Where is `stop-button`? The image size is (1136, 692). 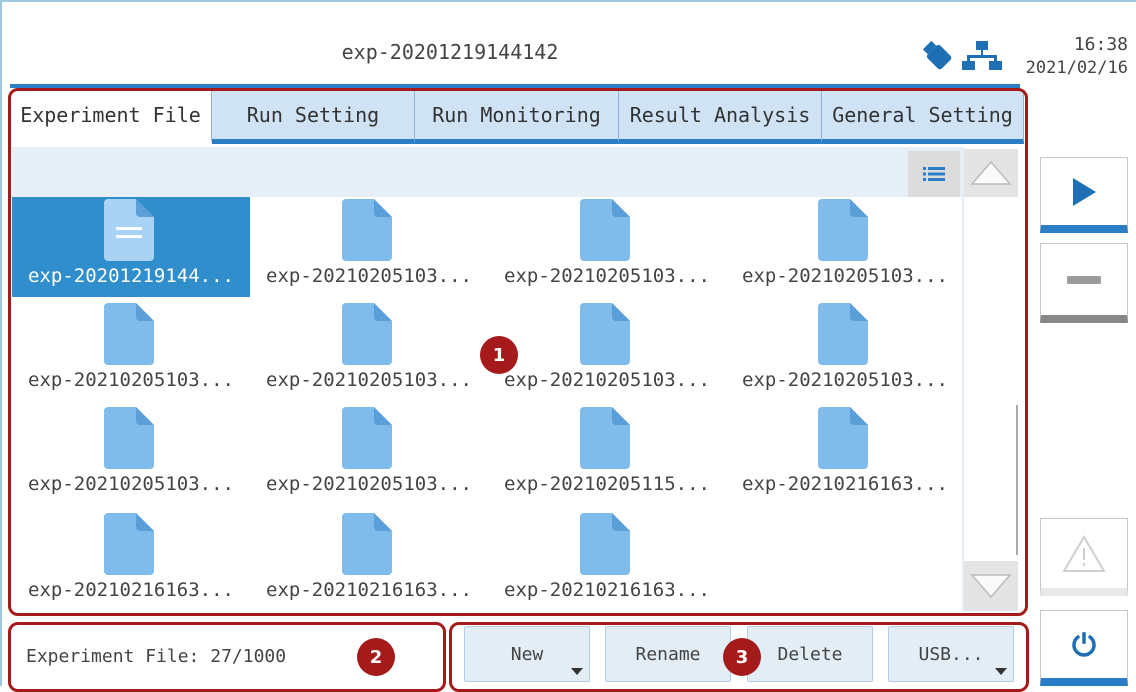
stop-button is located at coordinates (1084, 283).